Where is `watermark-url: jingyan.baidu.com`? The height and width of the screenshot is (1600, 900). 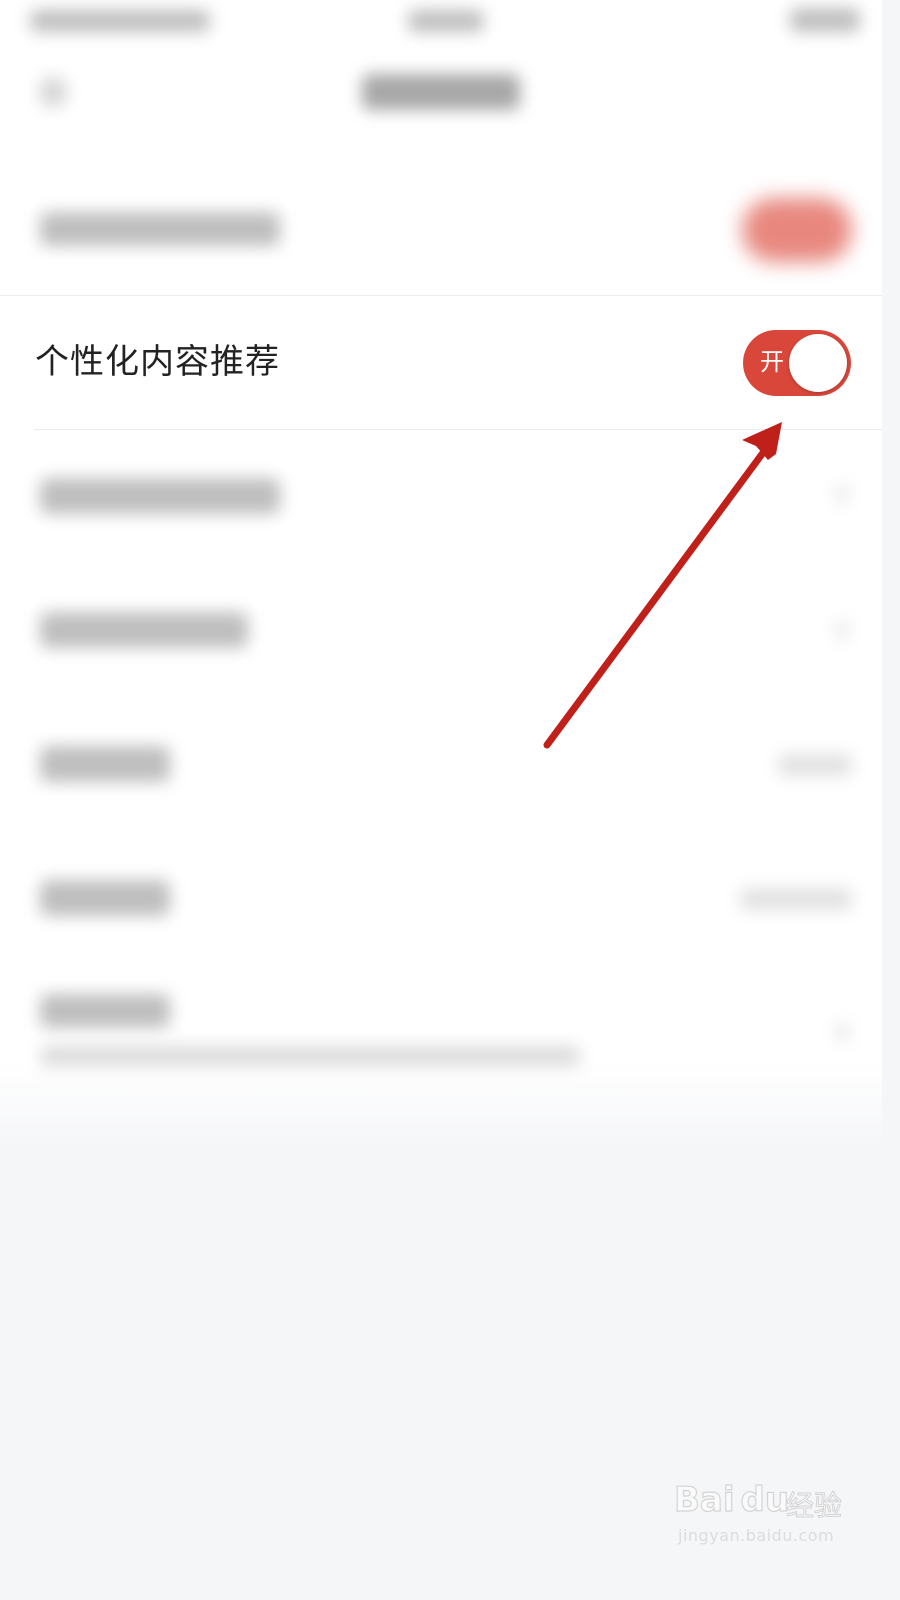 watermark-url: jingyan.baidu.com is located at coordinates (756, 1535).